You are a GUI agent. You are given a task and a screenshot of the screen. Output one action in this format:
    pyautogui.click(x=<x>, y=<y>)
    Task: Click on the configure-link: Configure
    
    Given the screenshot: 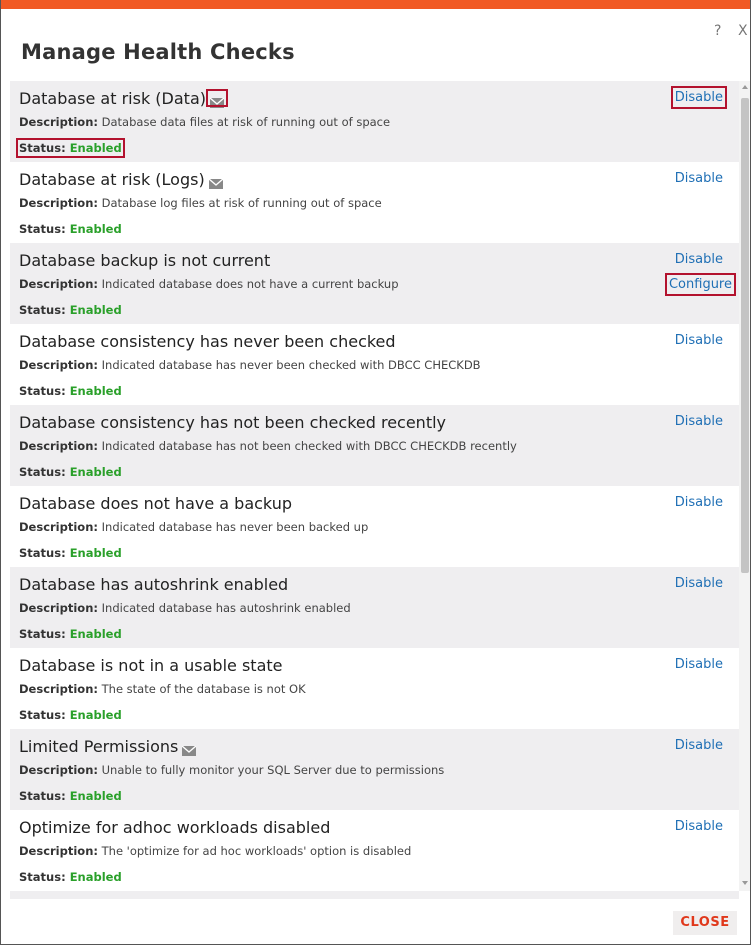 What is the action you would take?
    pyautogui.click(x=700, y=284)
    